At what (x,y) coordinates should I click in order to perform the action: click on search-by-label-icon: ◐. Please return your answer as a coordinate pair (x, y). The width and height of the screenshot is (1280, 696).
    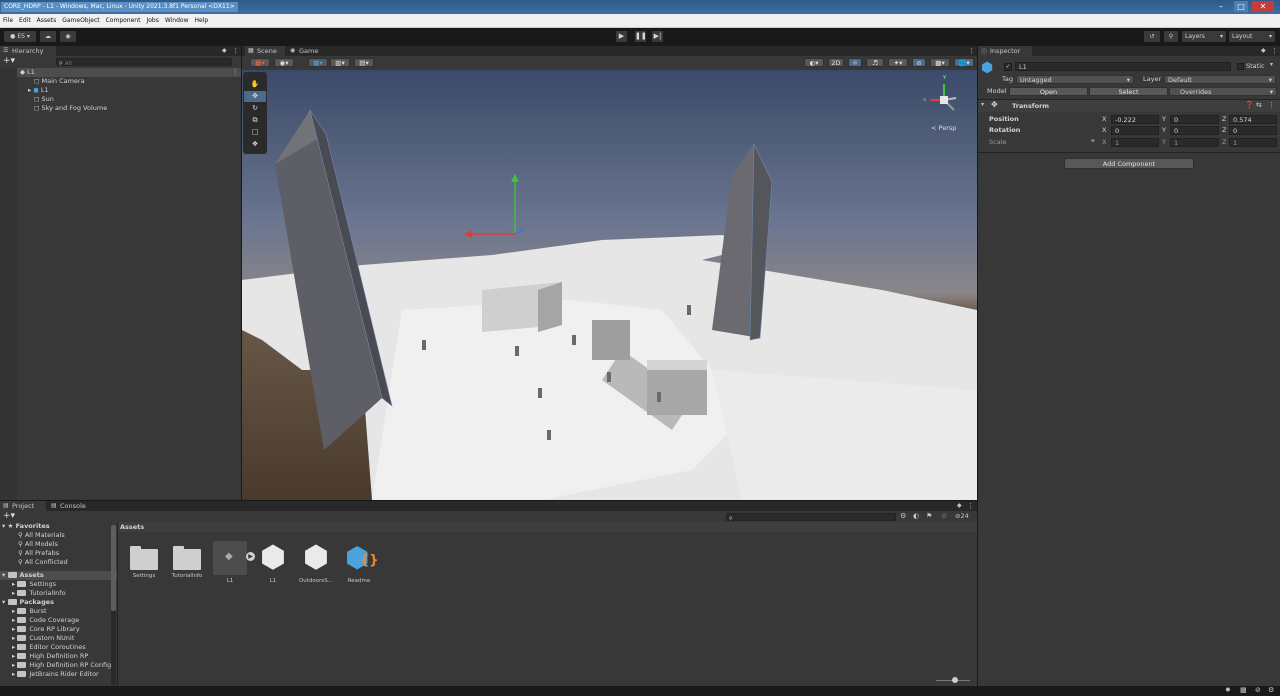
    Looking at the image, I should click on (916, 516).